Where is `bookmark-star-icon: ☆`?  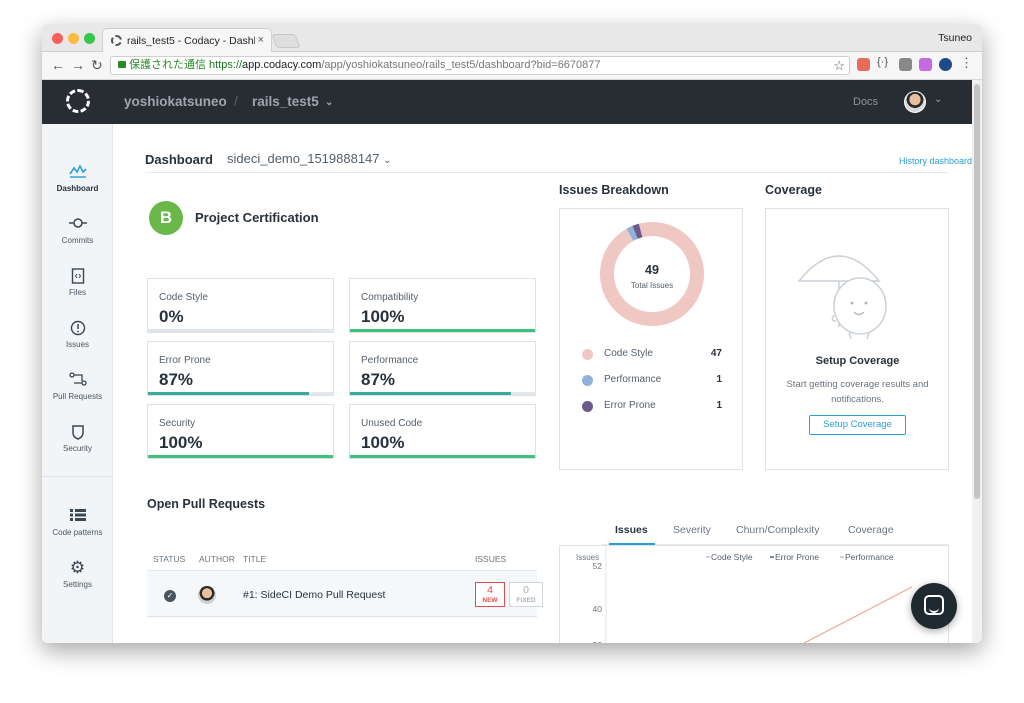 bookmark-star-icon: ☆ is located at coordinates (839, 65).